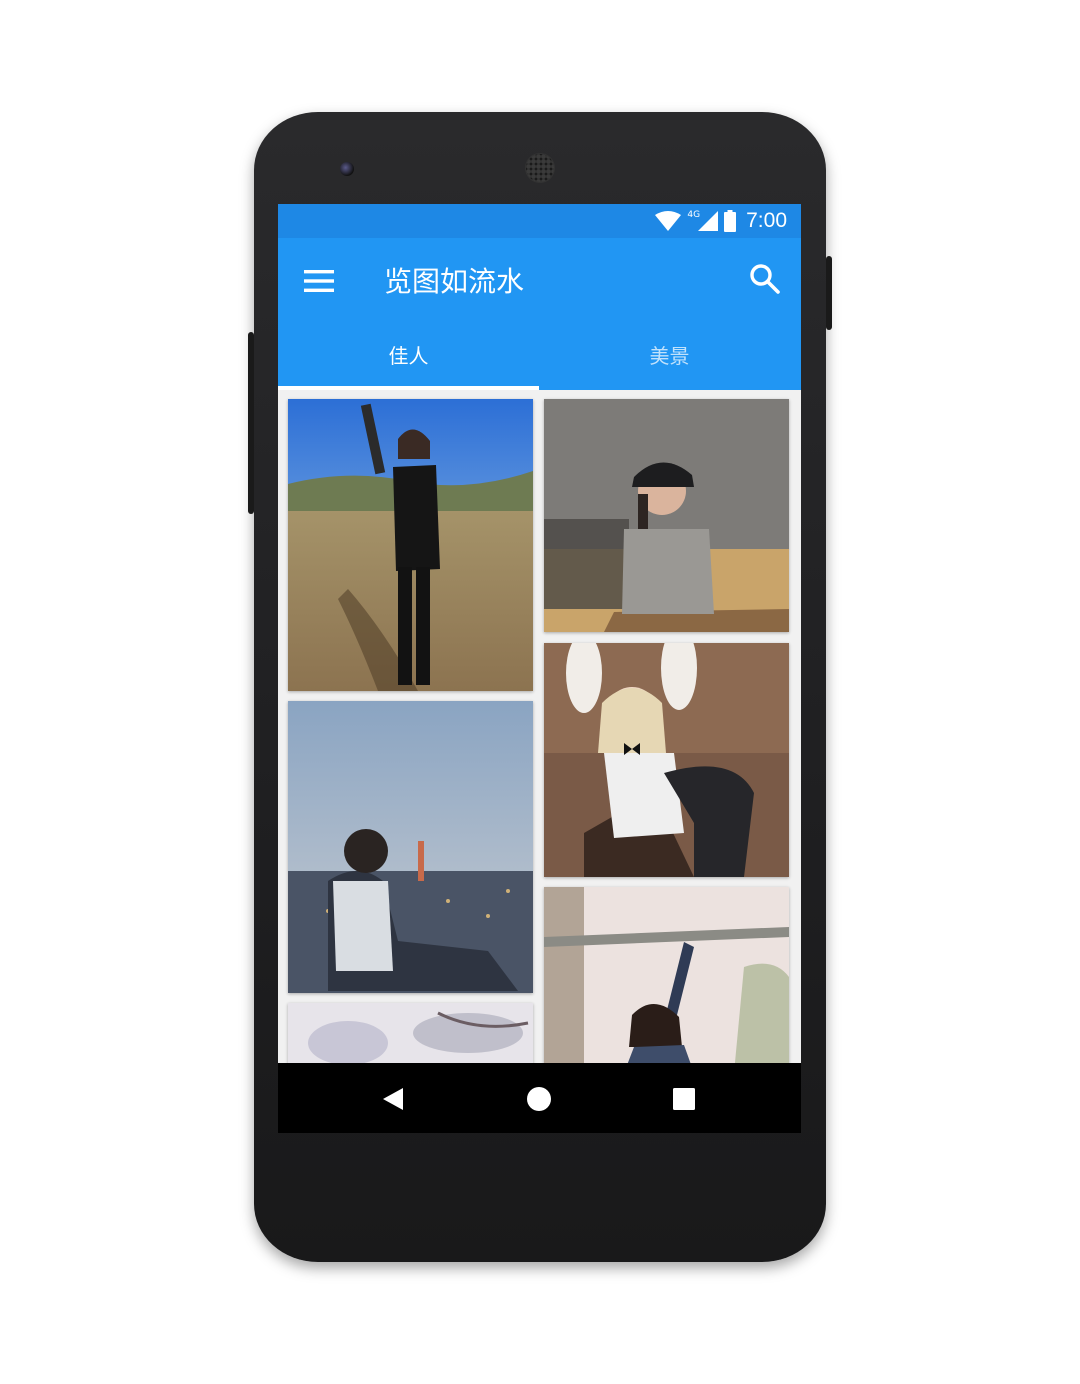 Image resolution: width=1080 pixels, height=1384 pixels. I want to click on battery-icon, so click(730, 221).